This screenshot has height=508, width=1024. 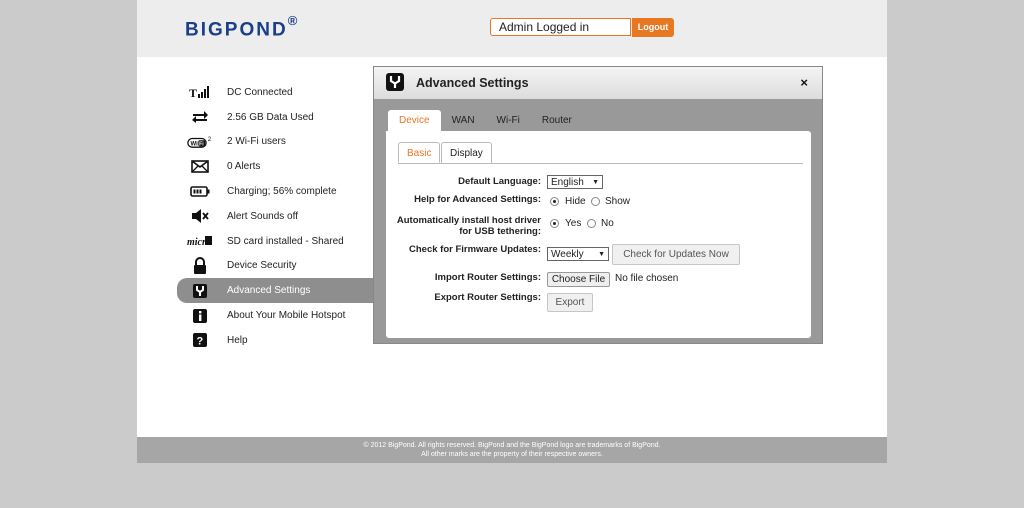 I want to click on sidebar-item-advanced-settings: Advanced Settings, so click(x=275, y=291).